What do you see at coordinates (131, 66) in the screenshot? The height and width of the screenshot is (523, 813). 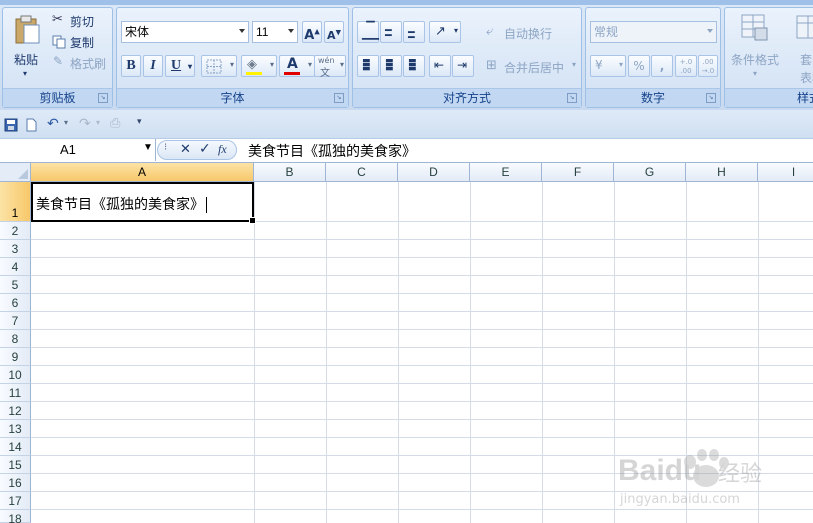 I see `bold-button: B` at bounding box center [131, 66].